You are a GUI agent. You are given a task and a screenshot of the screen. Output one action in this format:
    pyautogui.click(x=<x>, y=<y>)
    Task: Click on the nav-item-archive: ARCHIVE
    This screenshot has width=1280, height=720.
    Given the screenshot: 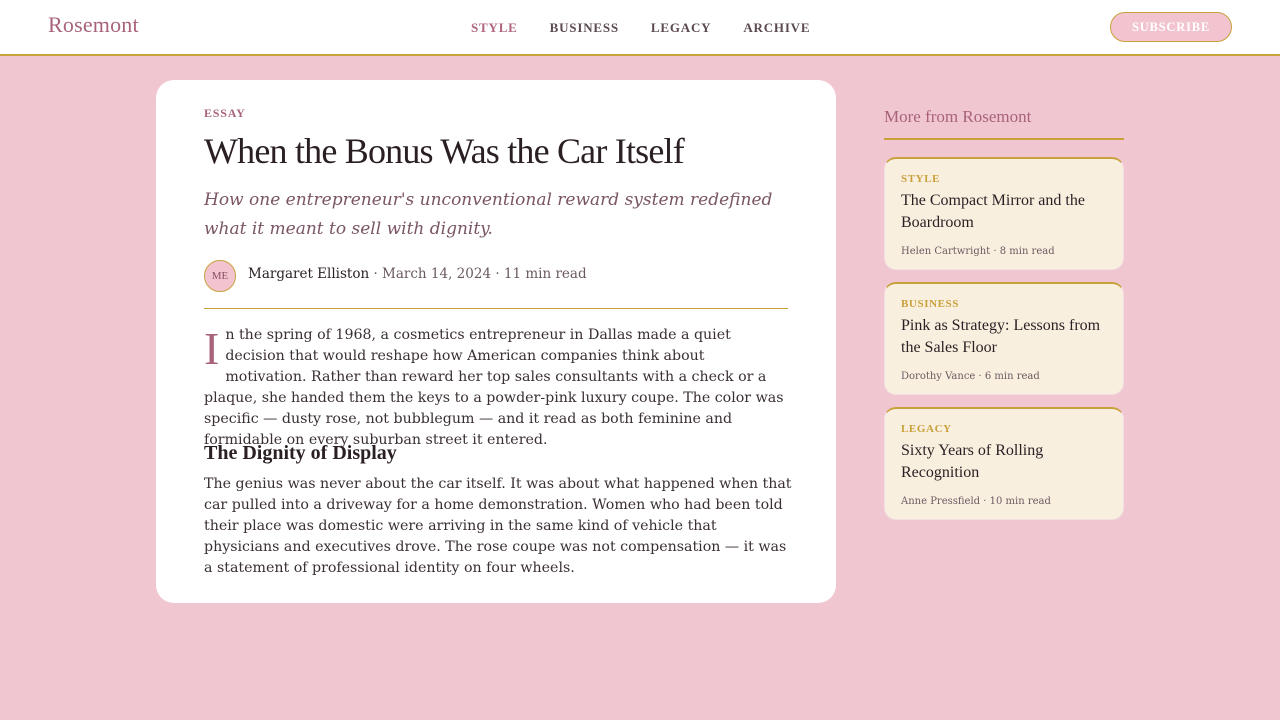 What is the action you would take?
    pyautogui.click(x=776, y=28)
    